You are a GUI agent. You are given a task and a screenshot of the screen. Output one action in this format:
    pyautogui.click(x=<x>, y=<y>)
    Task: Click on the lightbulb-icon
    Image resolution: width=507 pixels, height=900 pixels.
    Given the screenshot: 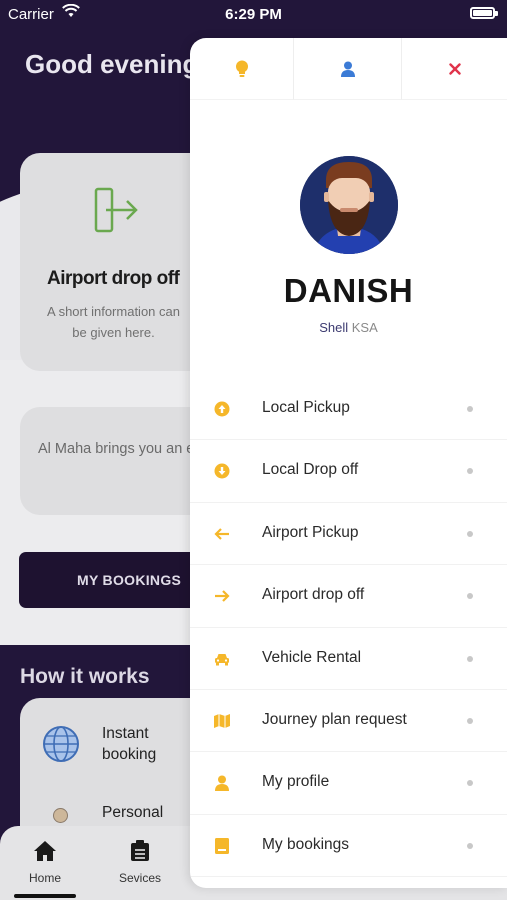 What is the action you would take?
    pyautogui.click(x=241, y=68)
    